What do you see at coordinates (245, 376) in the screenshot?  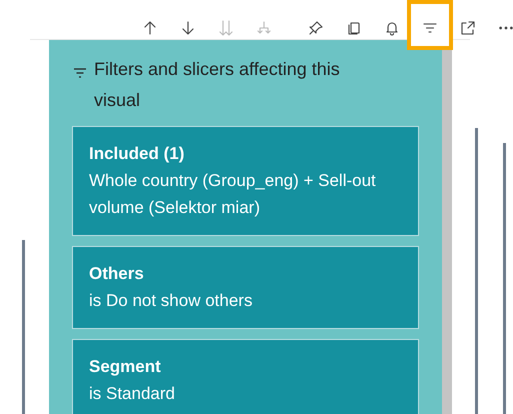 I see `filter-card: Segment is Standard` at bounding box center [245, 376].